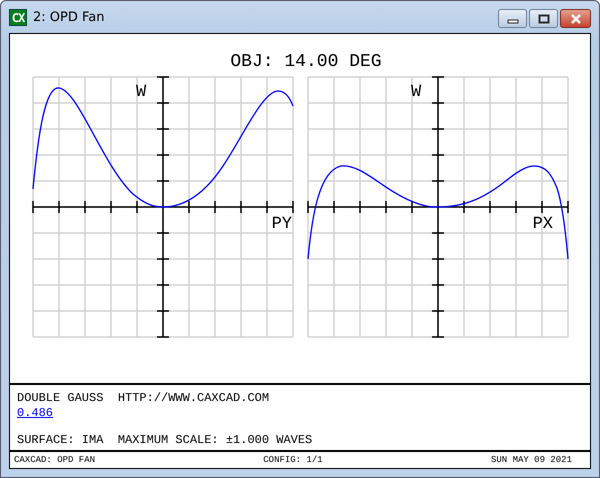 The width and height of the screenshot is (600, 478). I want to click on close-icon, so click(576, 19).